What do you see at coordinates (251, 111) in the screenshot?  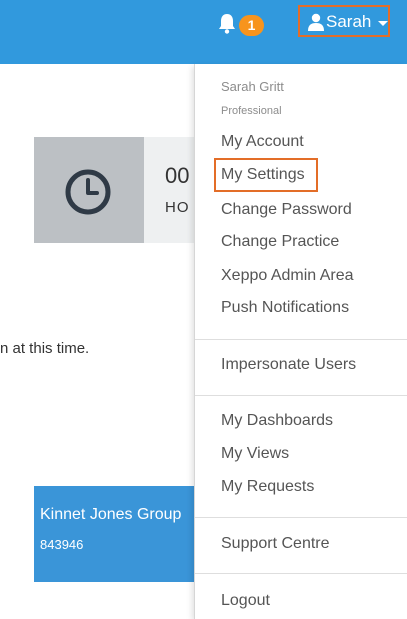 I see `user-role: Professional` at bounding box center [251, 111].